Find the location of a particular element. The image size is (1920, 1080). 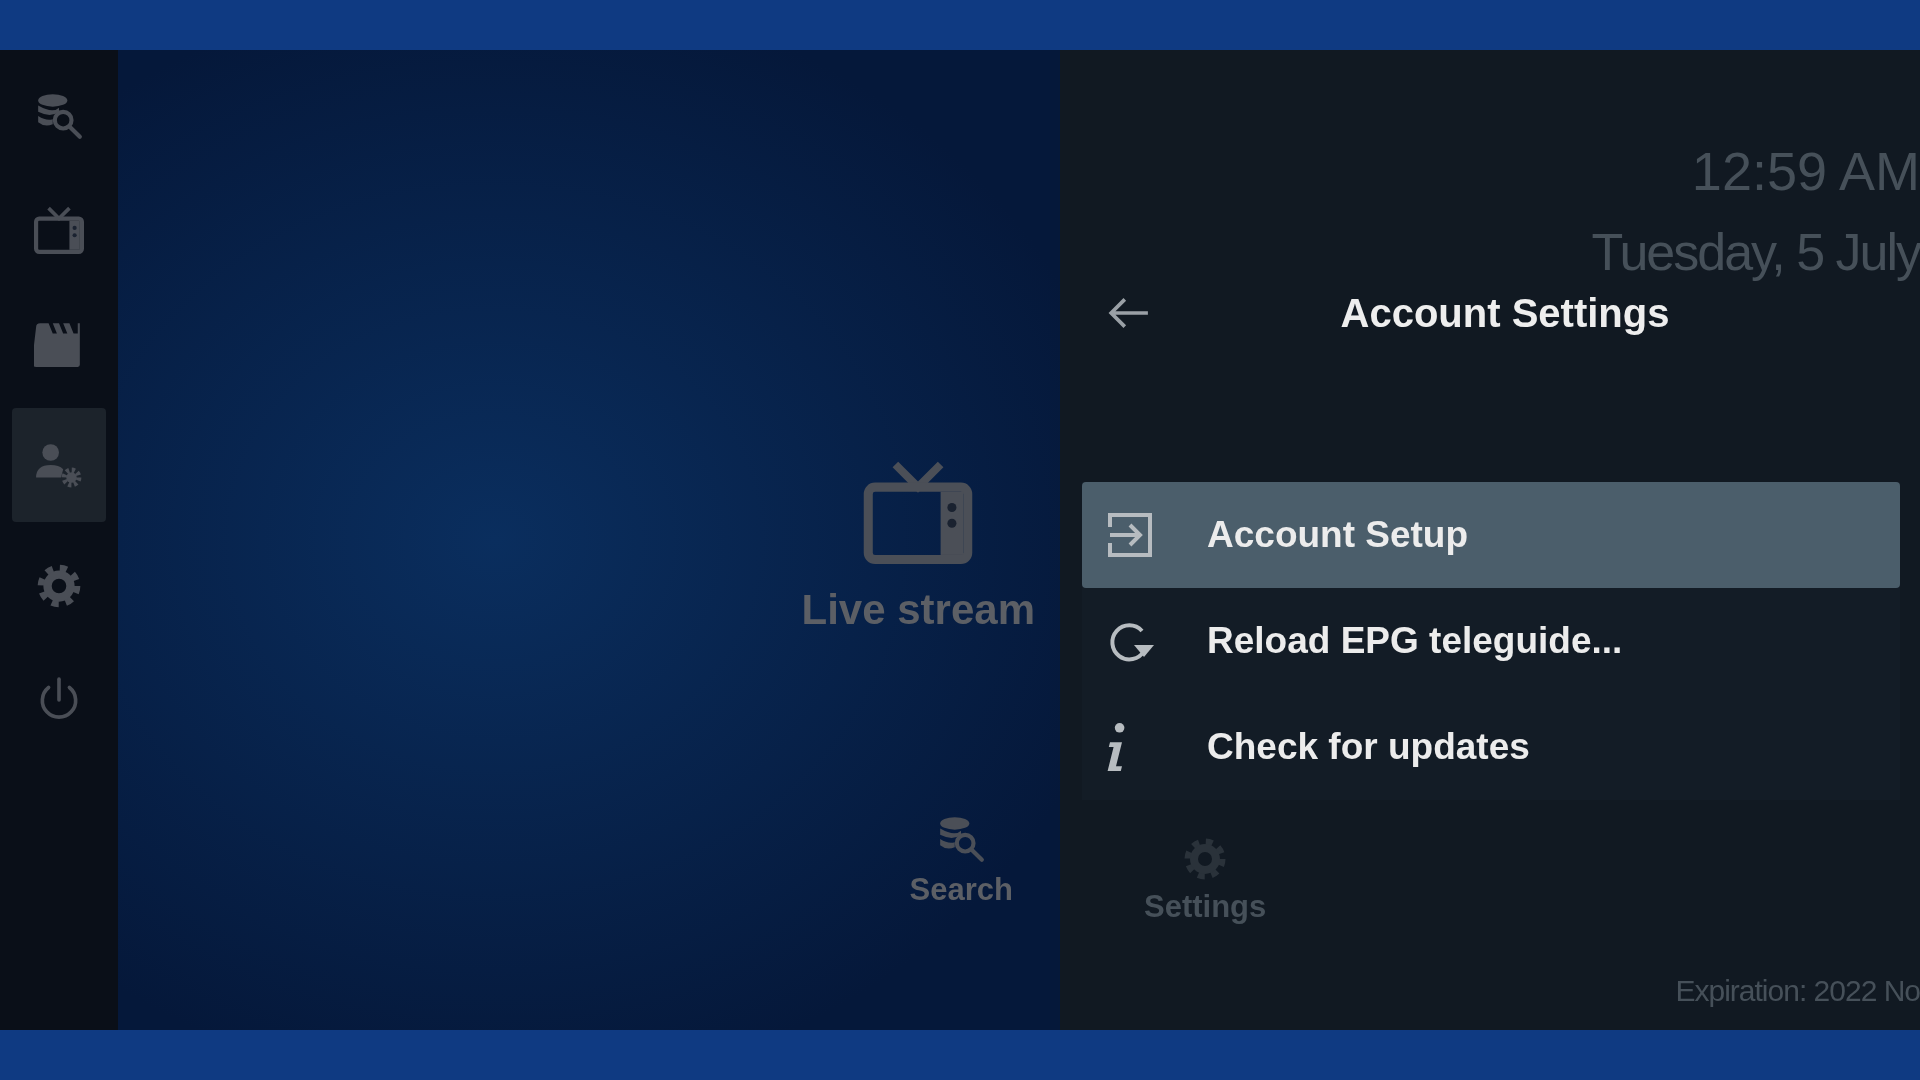

menu-item: Account Setup is located at coordinates (1491, 535).